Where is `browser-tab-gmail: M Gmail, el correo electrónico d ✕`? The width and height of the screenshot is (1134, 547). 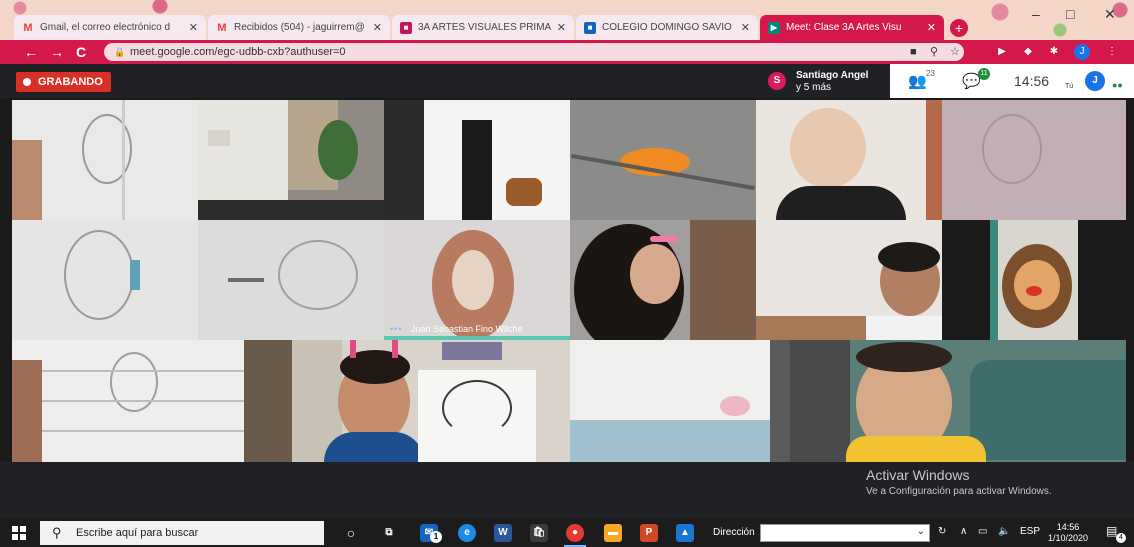
browser-tab-gmail: M Gmail, el correo electrónico d ✕ is located at coordinates (110, 27).